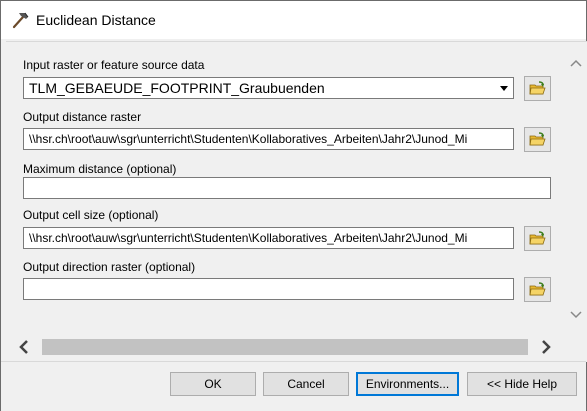 The height and width of the screenshot is (411, 587). I want to click on browse-cell-size-button, so click(537, 238).